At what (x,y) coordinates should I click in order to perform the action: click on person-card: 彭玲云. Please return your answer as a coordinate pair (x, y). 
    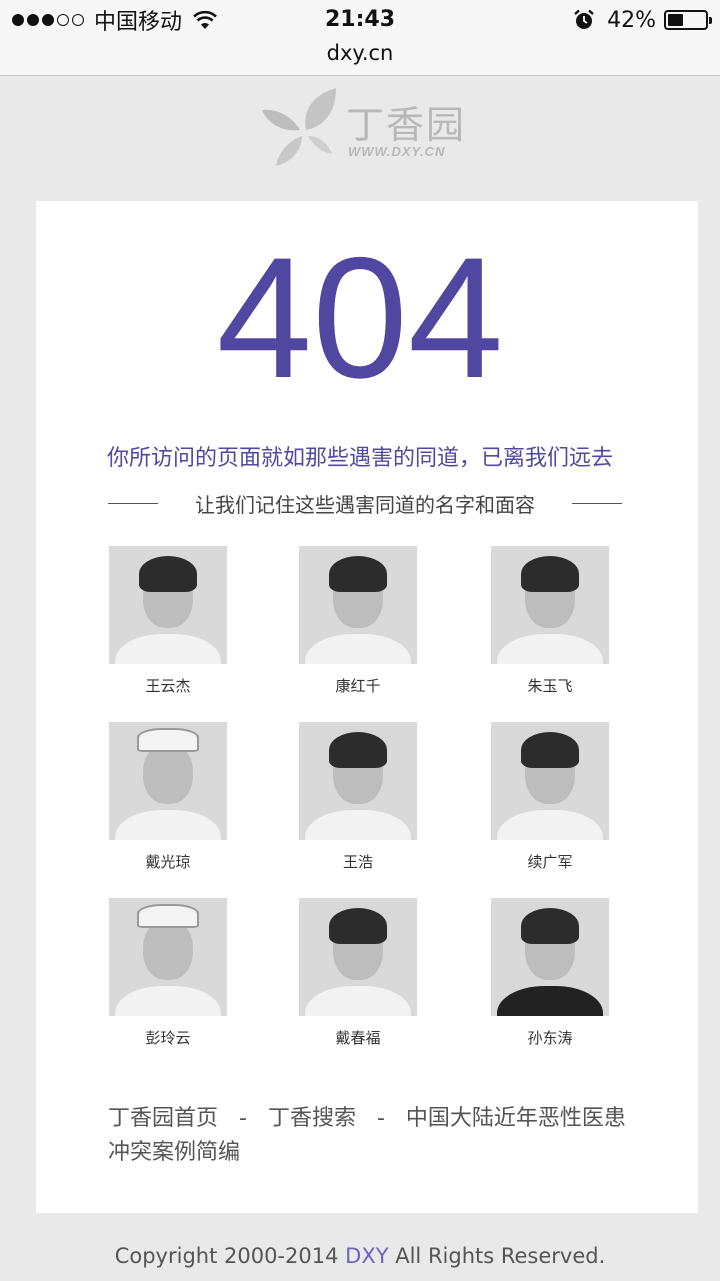
    Looking at the image, I should click on (168, 973).